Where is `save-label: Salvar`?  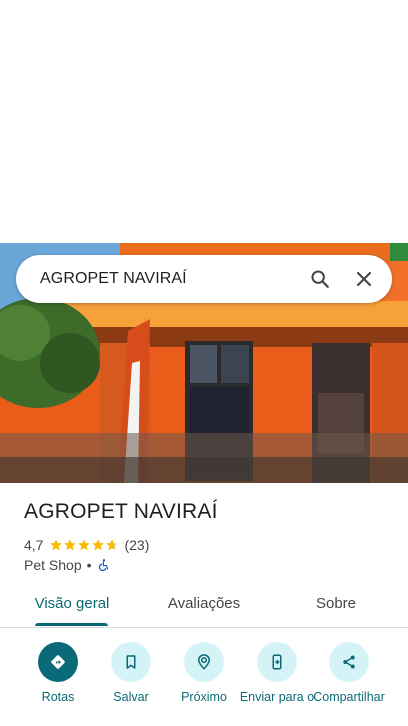
save-label: Salvar is located at coordinates (131, 697).